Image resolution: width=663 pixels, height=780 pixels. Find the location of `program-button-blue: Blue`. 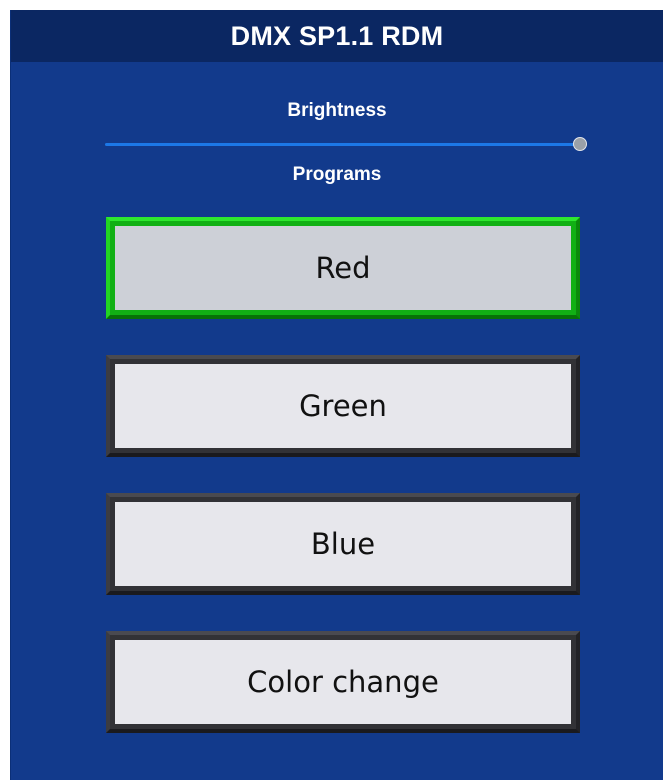

program-button-blue: Blue is located at coordinates (343, 544).